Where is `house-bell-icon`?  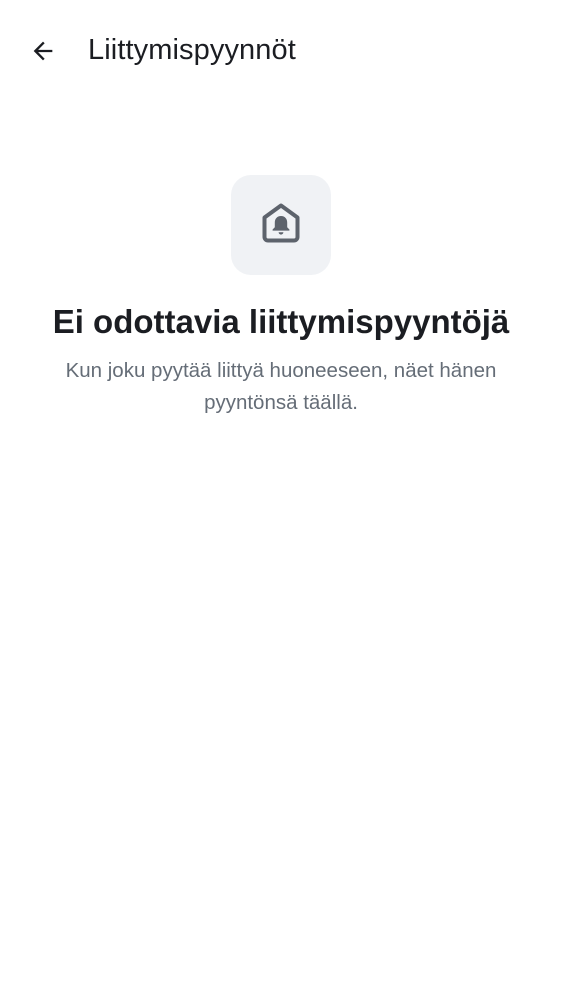
house-bell-icon is located at coordinates (281, 225).